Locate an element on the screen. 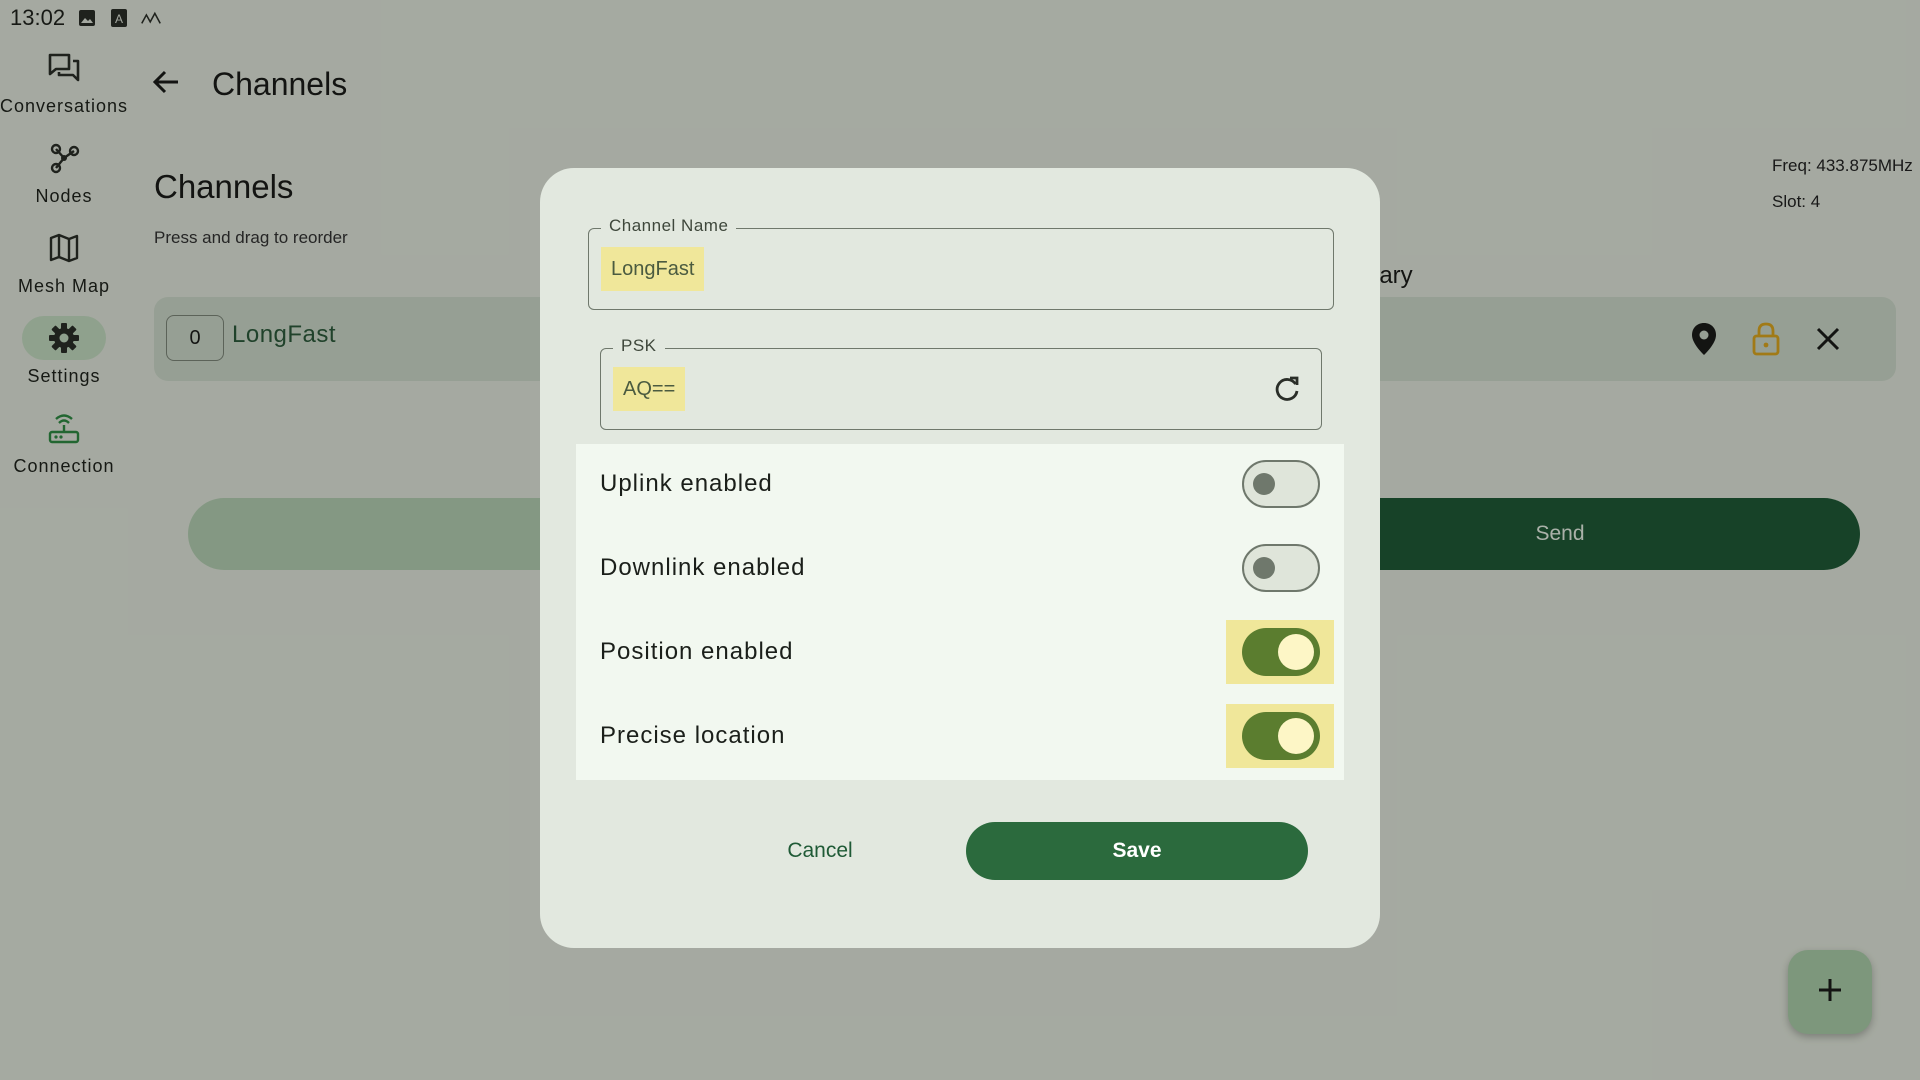 This screenshot has width=1920, height=1080. toggle-row-precise-location: Precise location is located at coordinates (960, 738).